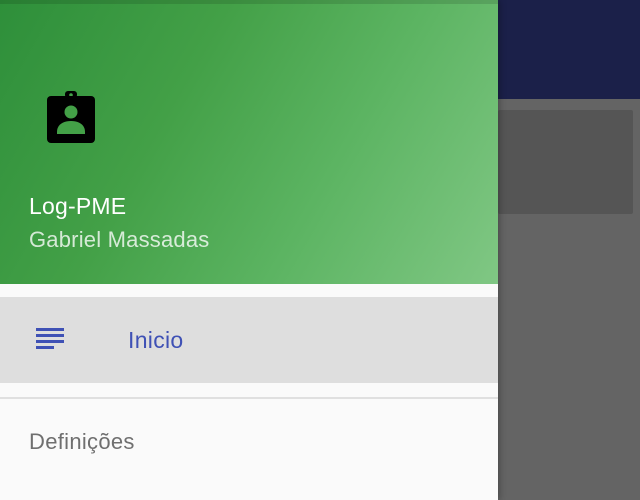 This screenshot has width=640, height=500. Describe the element at coordinates (119, 239) in the screenshot. I see `user-name: Gabriel Massadas` at that location.